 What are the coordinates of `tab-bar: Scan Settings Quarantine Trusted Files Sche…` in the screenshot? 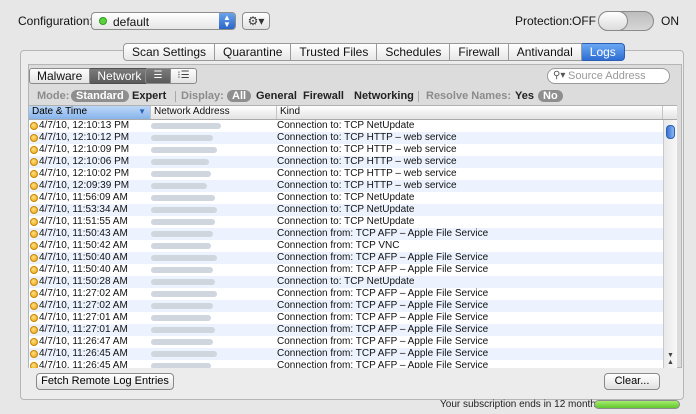 It's located at (374, 52).